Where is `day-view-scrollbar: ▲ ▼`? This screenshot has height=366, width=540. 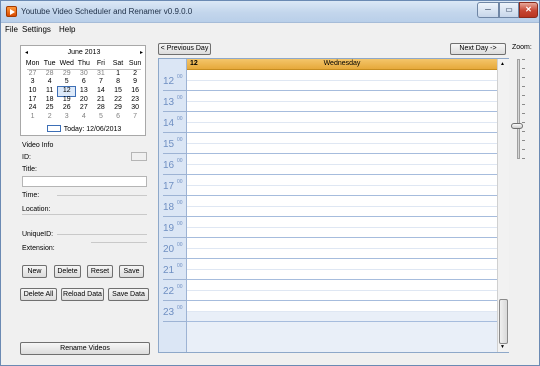 day-view-scrollbar: ▲ ▼ is located at coordinates (503, 205).